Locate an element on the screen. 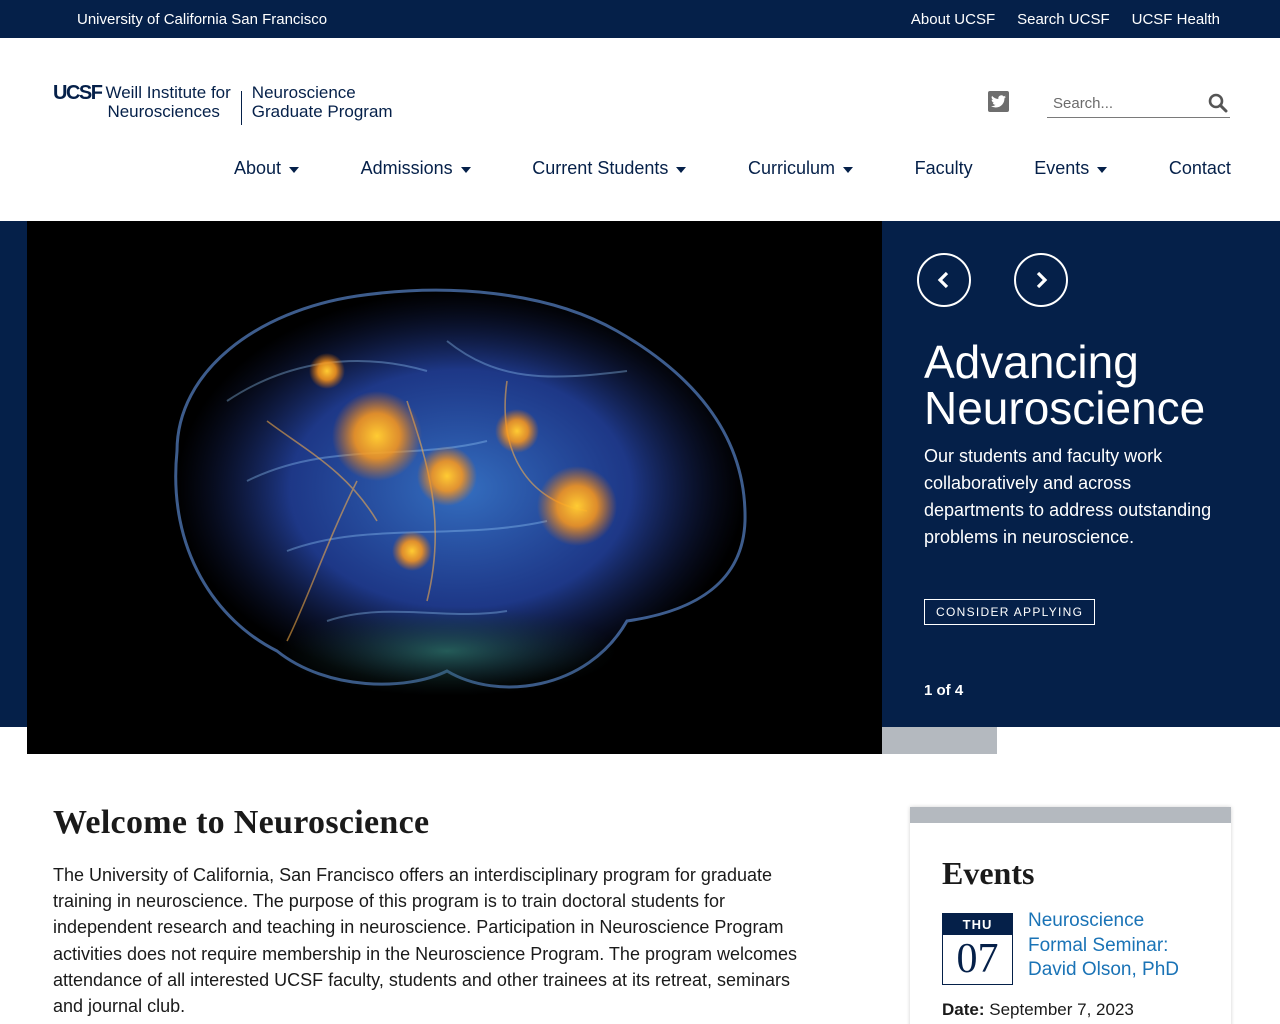 This screenshot has width=1280, height=1024. nav-faculty: Faculty is located at coordinates (944, 168).